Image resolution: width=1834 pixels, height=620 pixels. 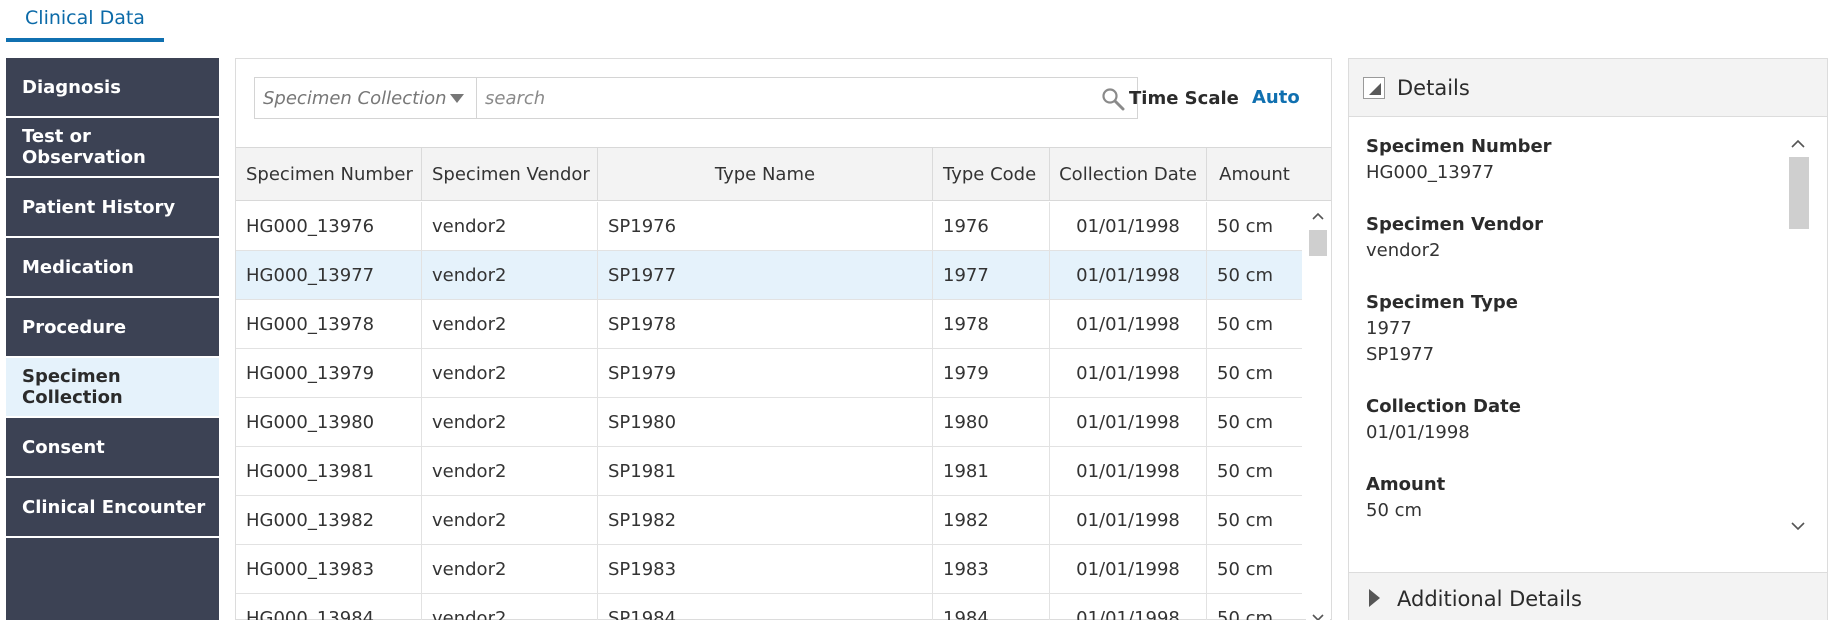 I want to click on category-select: Specimen Collection, so click(x=366, y=98).